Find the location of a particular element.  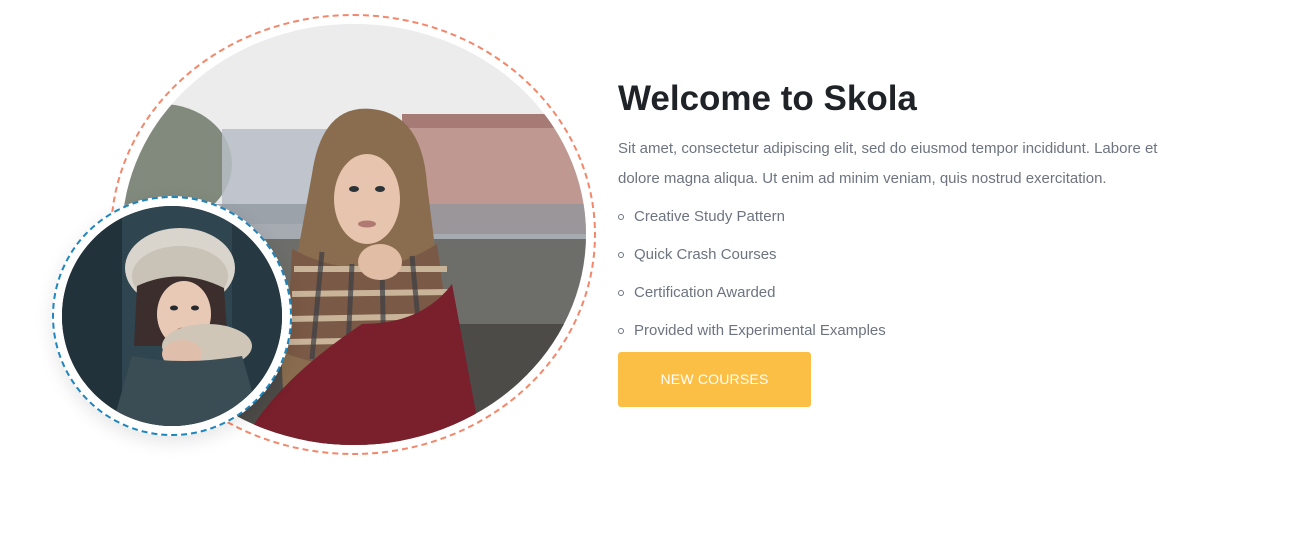

feature-label: Provided with Experimental Examples is located at coordinates (760, 330).